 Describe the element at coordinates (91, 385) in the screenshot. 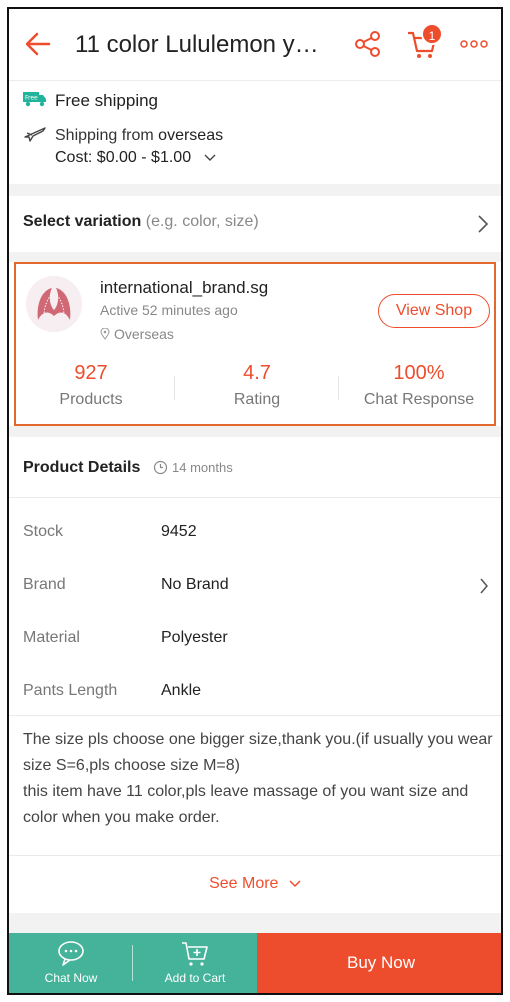

I see `stat-products: 927 Products` at that location.